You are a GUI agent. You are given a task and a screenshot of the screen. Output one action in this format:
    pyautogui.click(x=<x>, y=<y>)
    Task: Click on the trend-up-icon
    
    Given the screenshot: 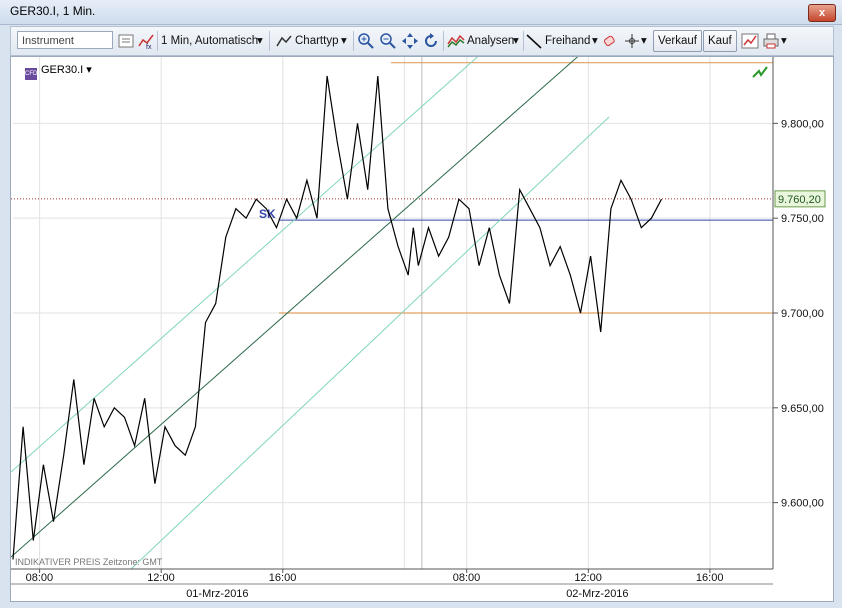 What is the action you would take?
    pyautogui.click(x=760, y=72)
    